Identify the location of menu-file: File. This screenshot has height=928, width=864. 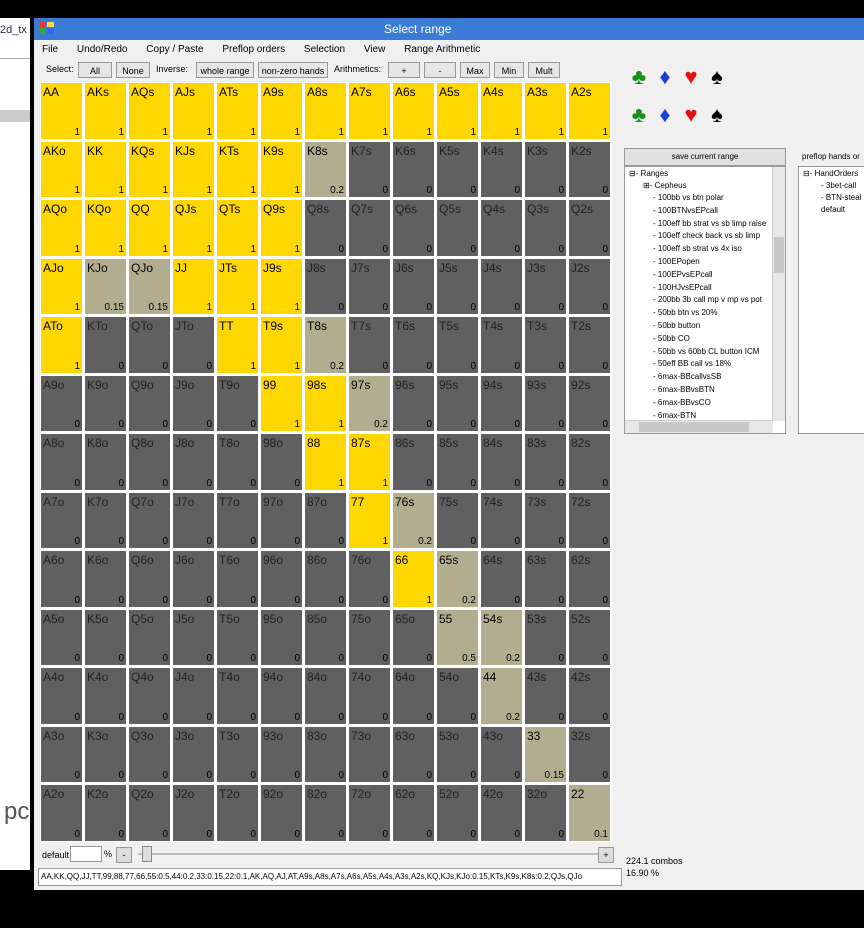
(50, 47).